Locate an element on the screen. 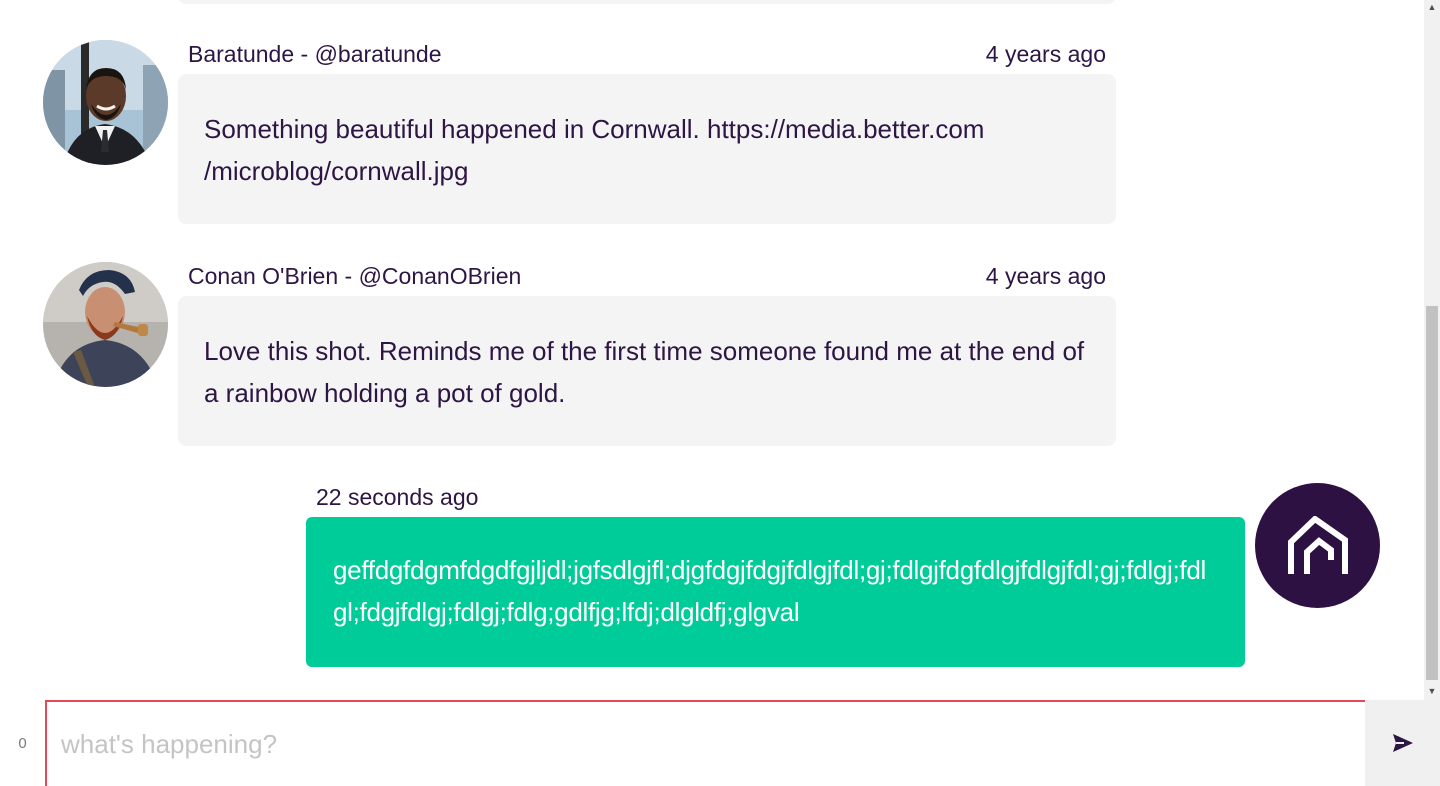  post-author: Baratunde - @baratunde is located at coordinates (315, 54).